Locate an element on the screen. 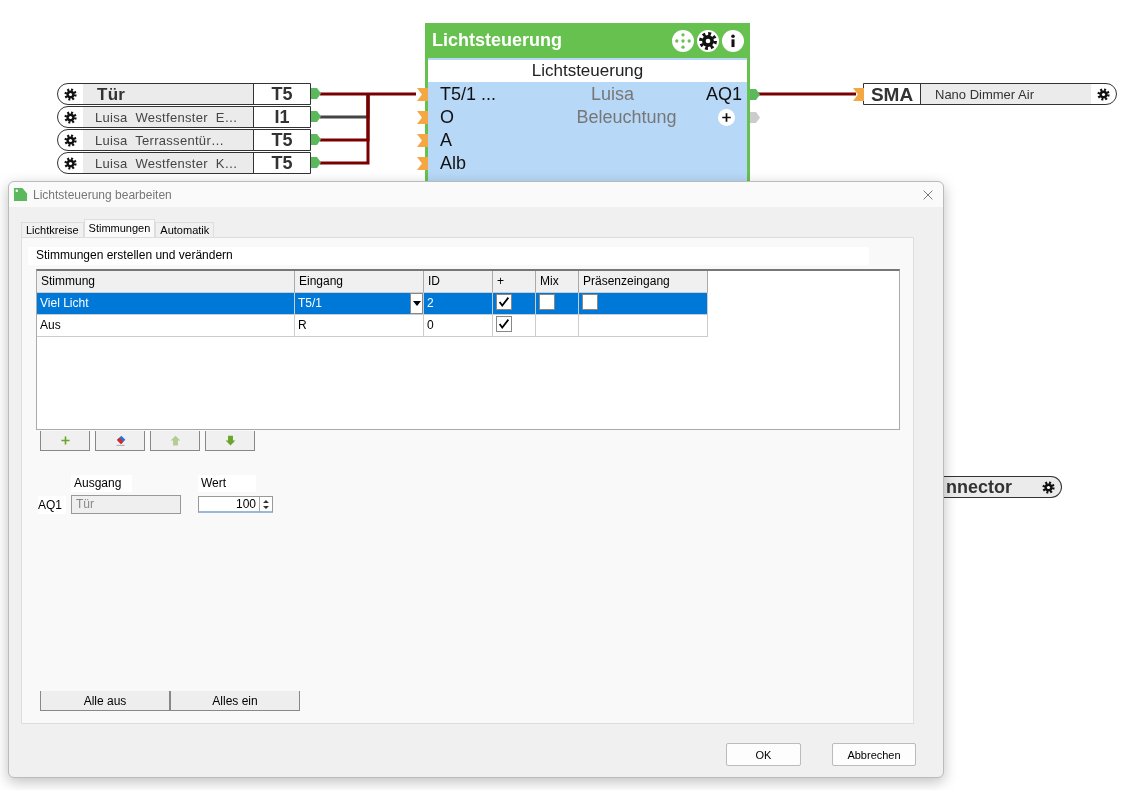  column-header: Eingang is located at coordinates (359, 282).